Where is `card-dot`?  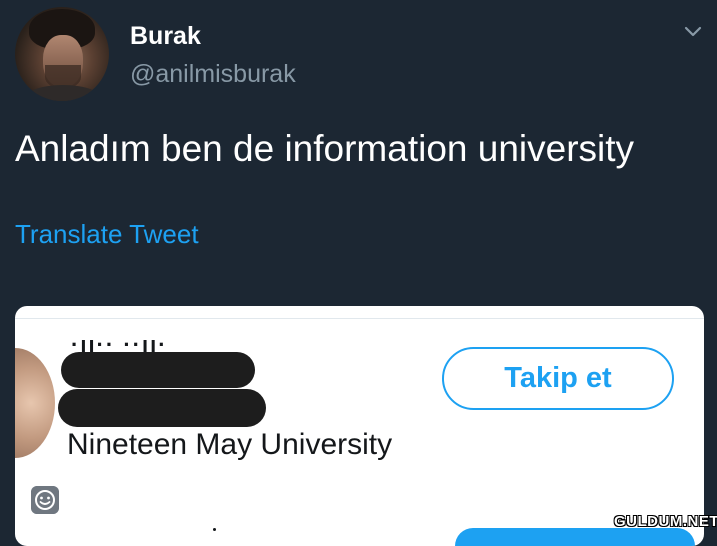
card-dot is located at coordinates (214, 529).